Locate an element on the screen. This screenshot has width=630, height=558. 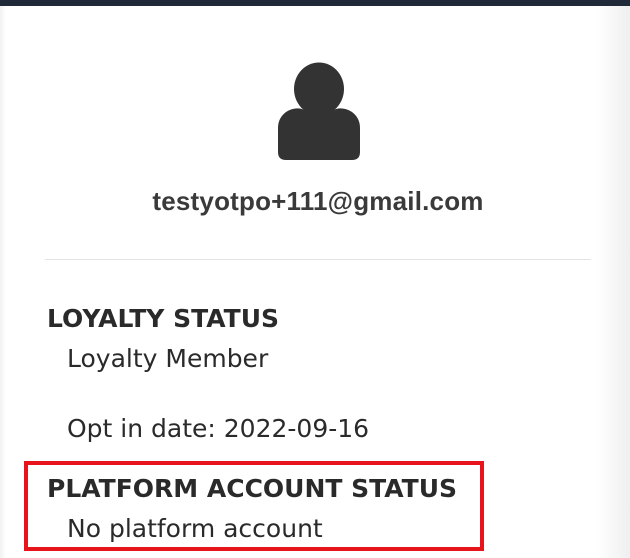
opt-in-date: Opt in date: 2022-09-16 is located at coordinates (218, 428).